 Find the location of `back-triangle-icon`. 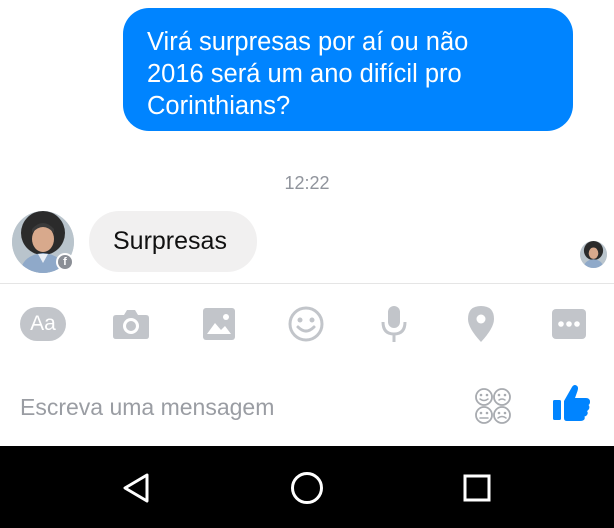

back-triangle-icon is located at coordinates (136, 488).